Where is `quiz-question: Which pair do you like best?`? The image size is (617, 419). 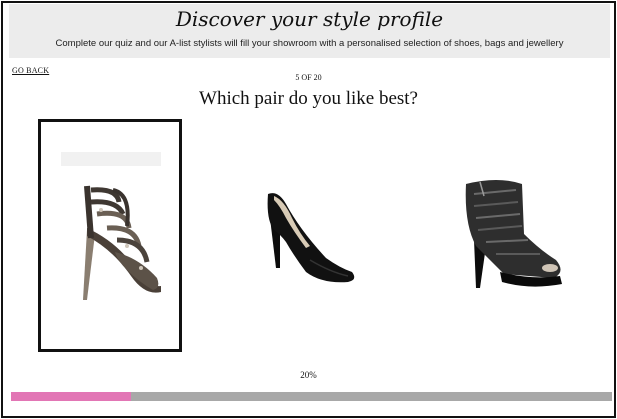 quiz-question: Which pair do you like best? is located at coordinates (308, 98).